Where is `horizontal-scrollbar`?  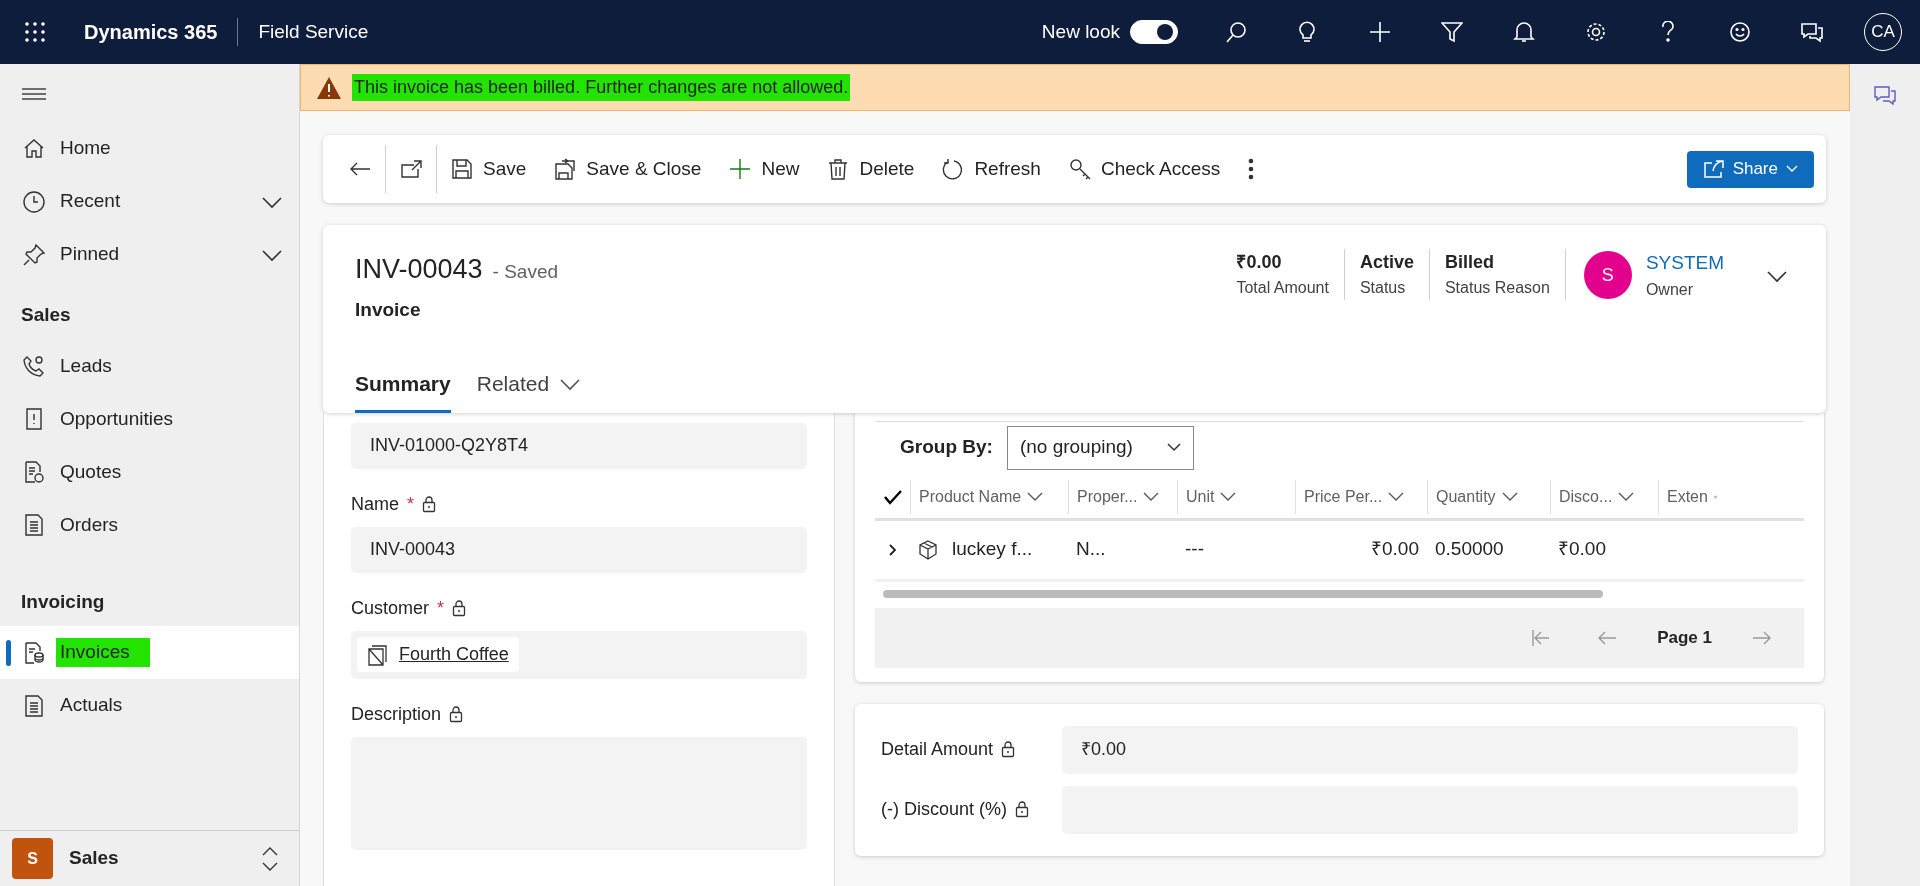 horizontal-scrollbar is located at coordinates (1243, 593).